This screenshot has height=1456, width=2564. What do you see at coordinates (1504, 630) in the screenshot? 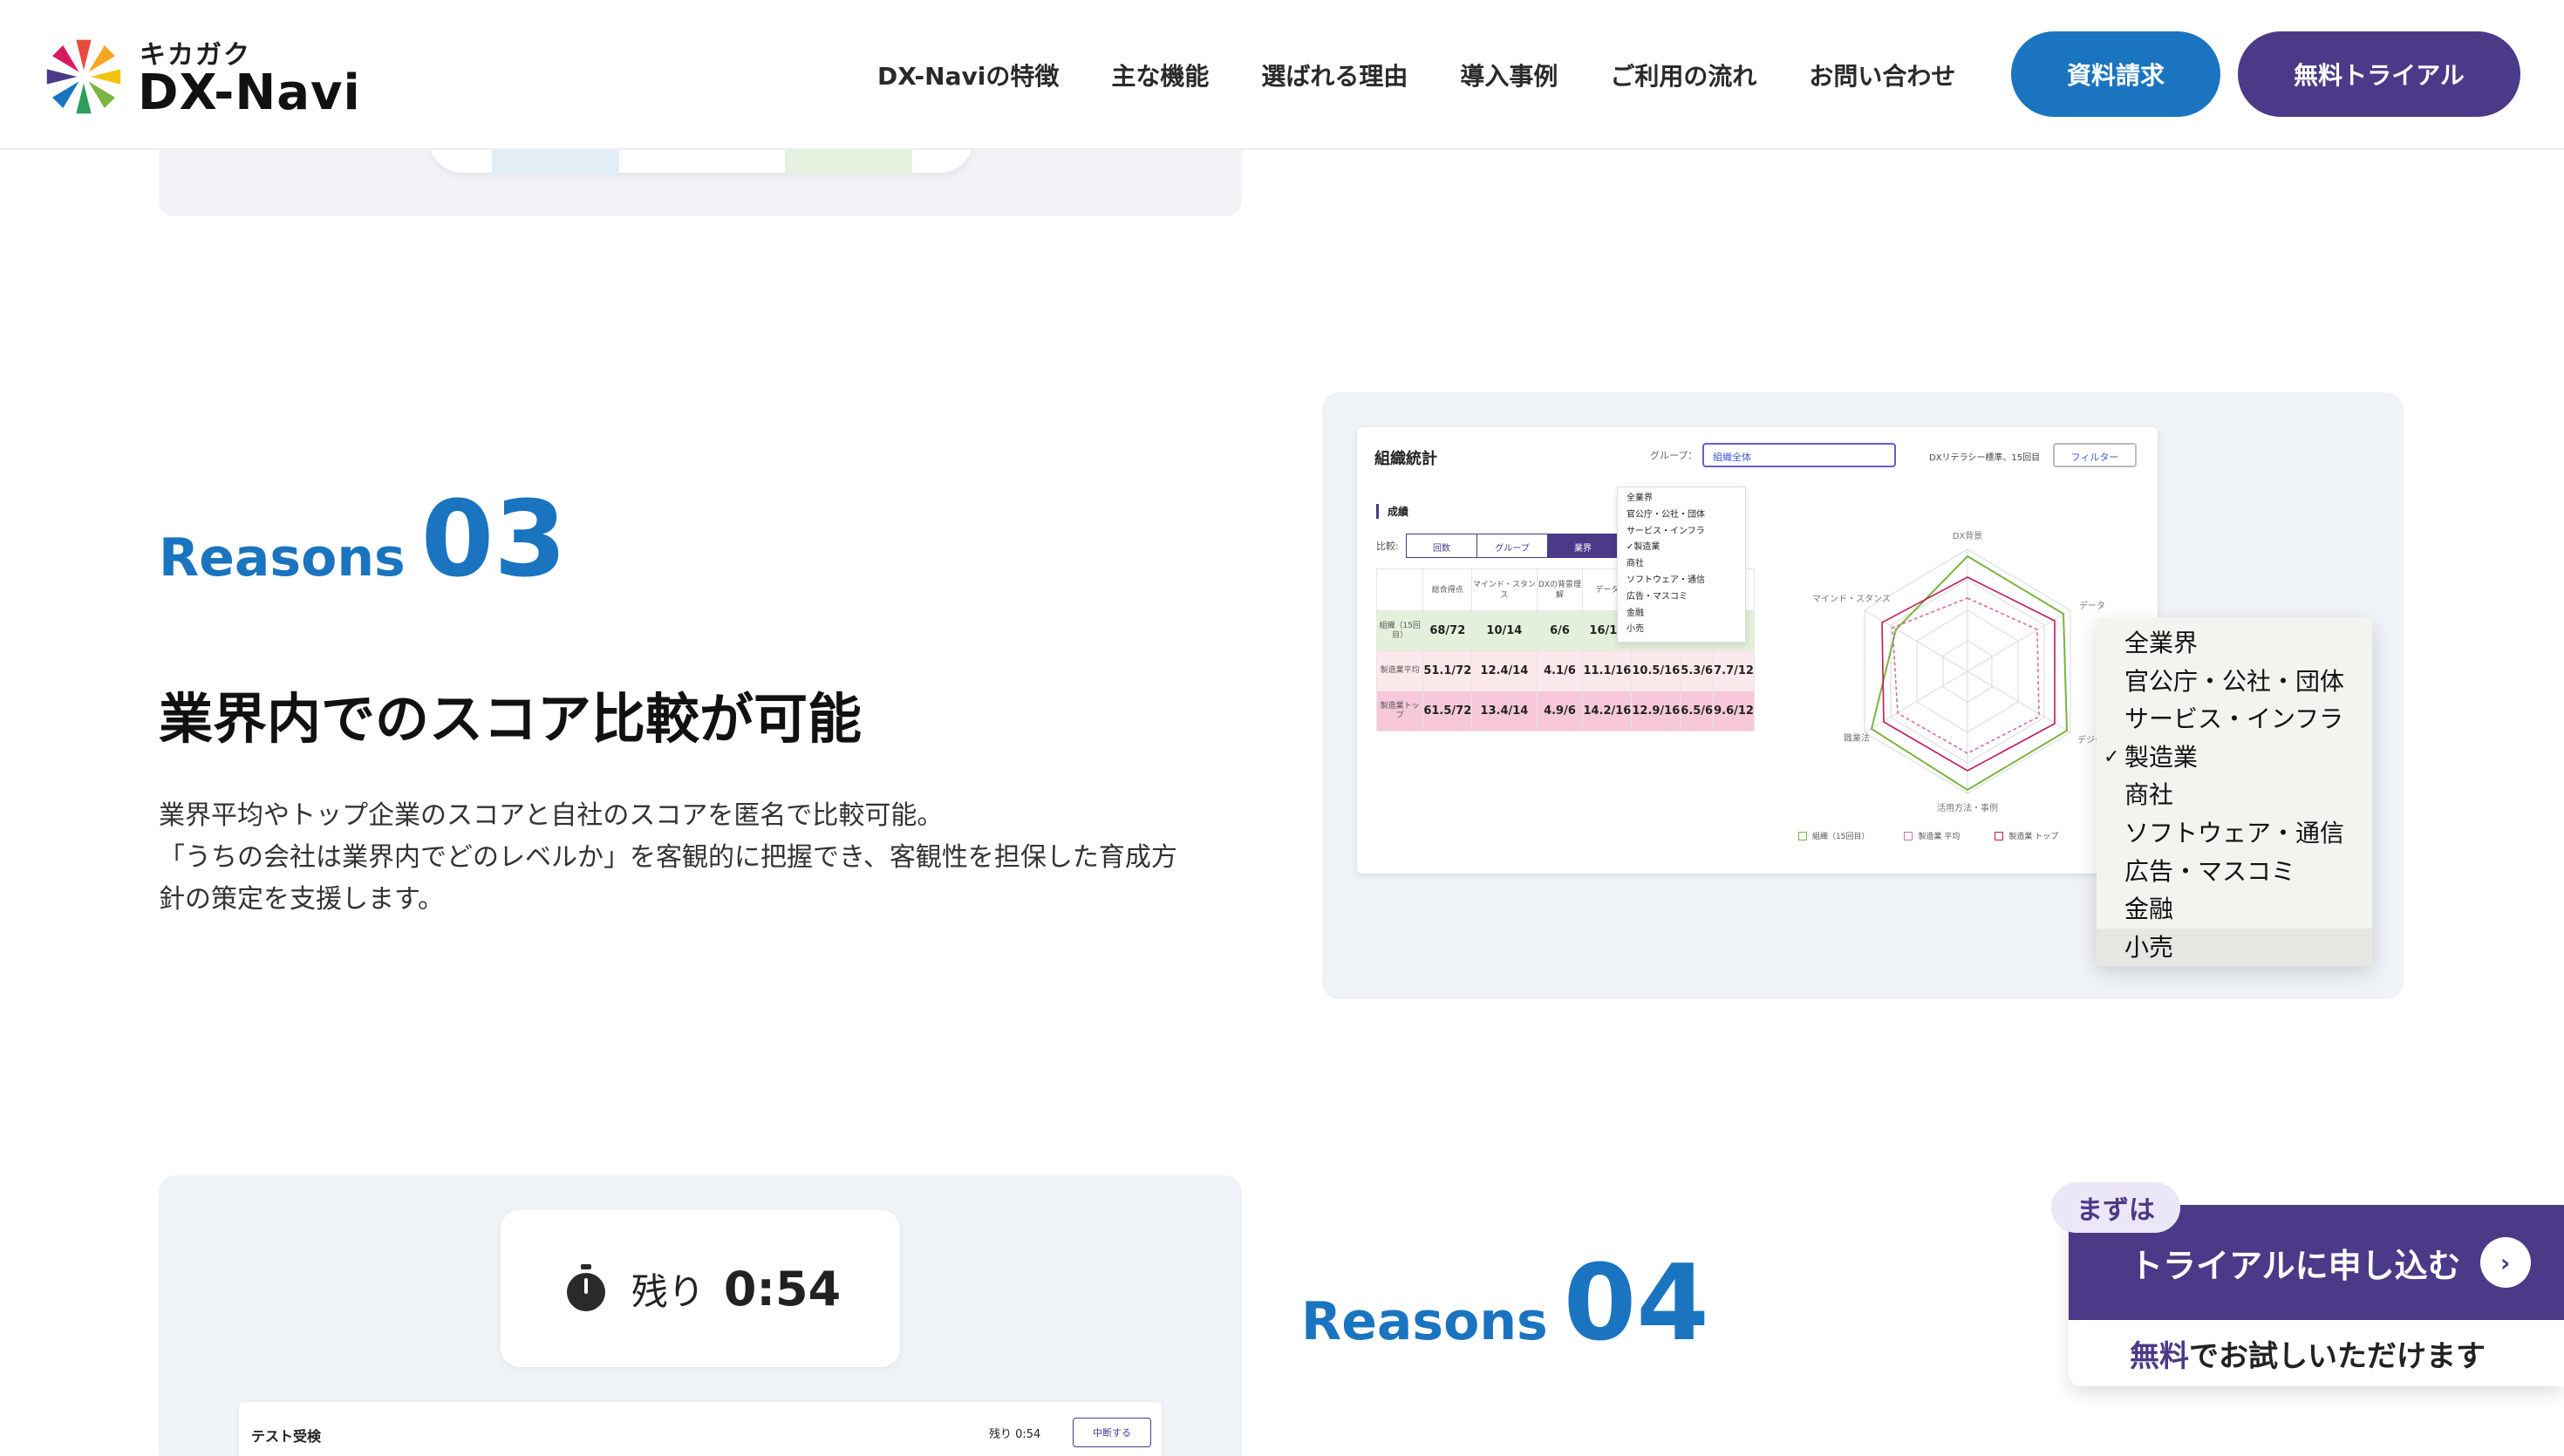
I see `table-cell: 10/14` at bounding box center [1504, 630].